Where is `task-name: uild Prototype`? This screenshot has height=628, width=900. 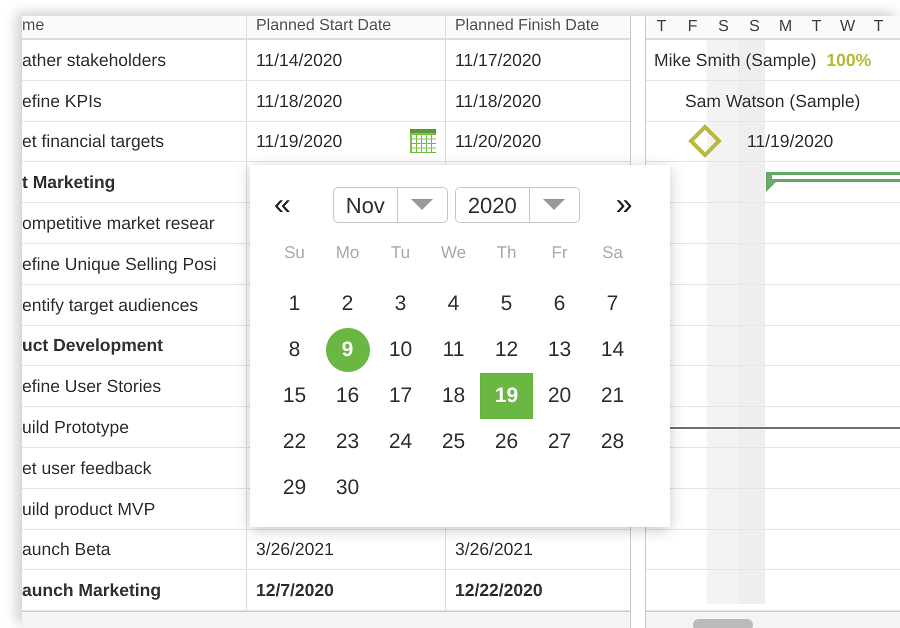 task-name: uild Prototype is located at coordinates (76, 426).